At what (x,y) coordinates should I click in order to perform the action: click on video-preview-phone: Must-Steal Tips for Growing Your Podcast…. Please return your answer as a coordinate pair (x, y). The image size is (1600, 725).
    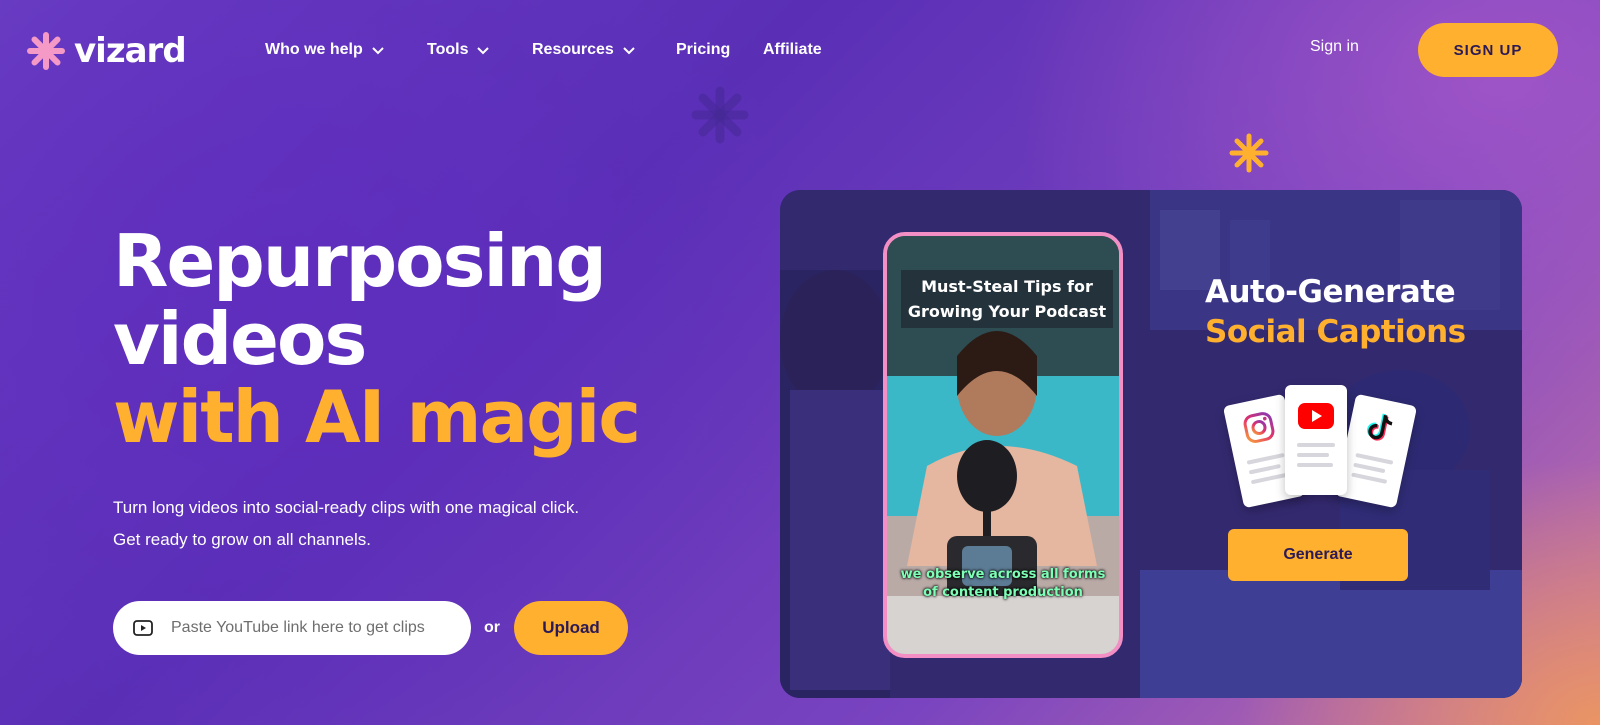
    Looking at the image, I should click on (1003, 445).